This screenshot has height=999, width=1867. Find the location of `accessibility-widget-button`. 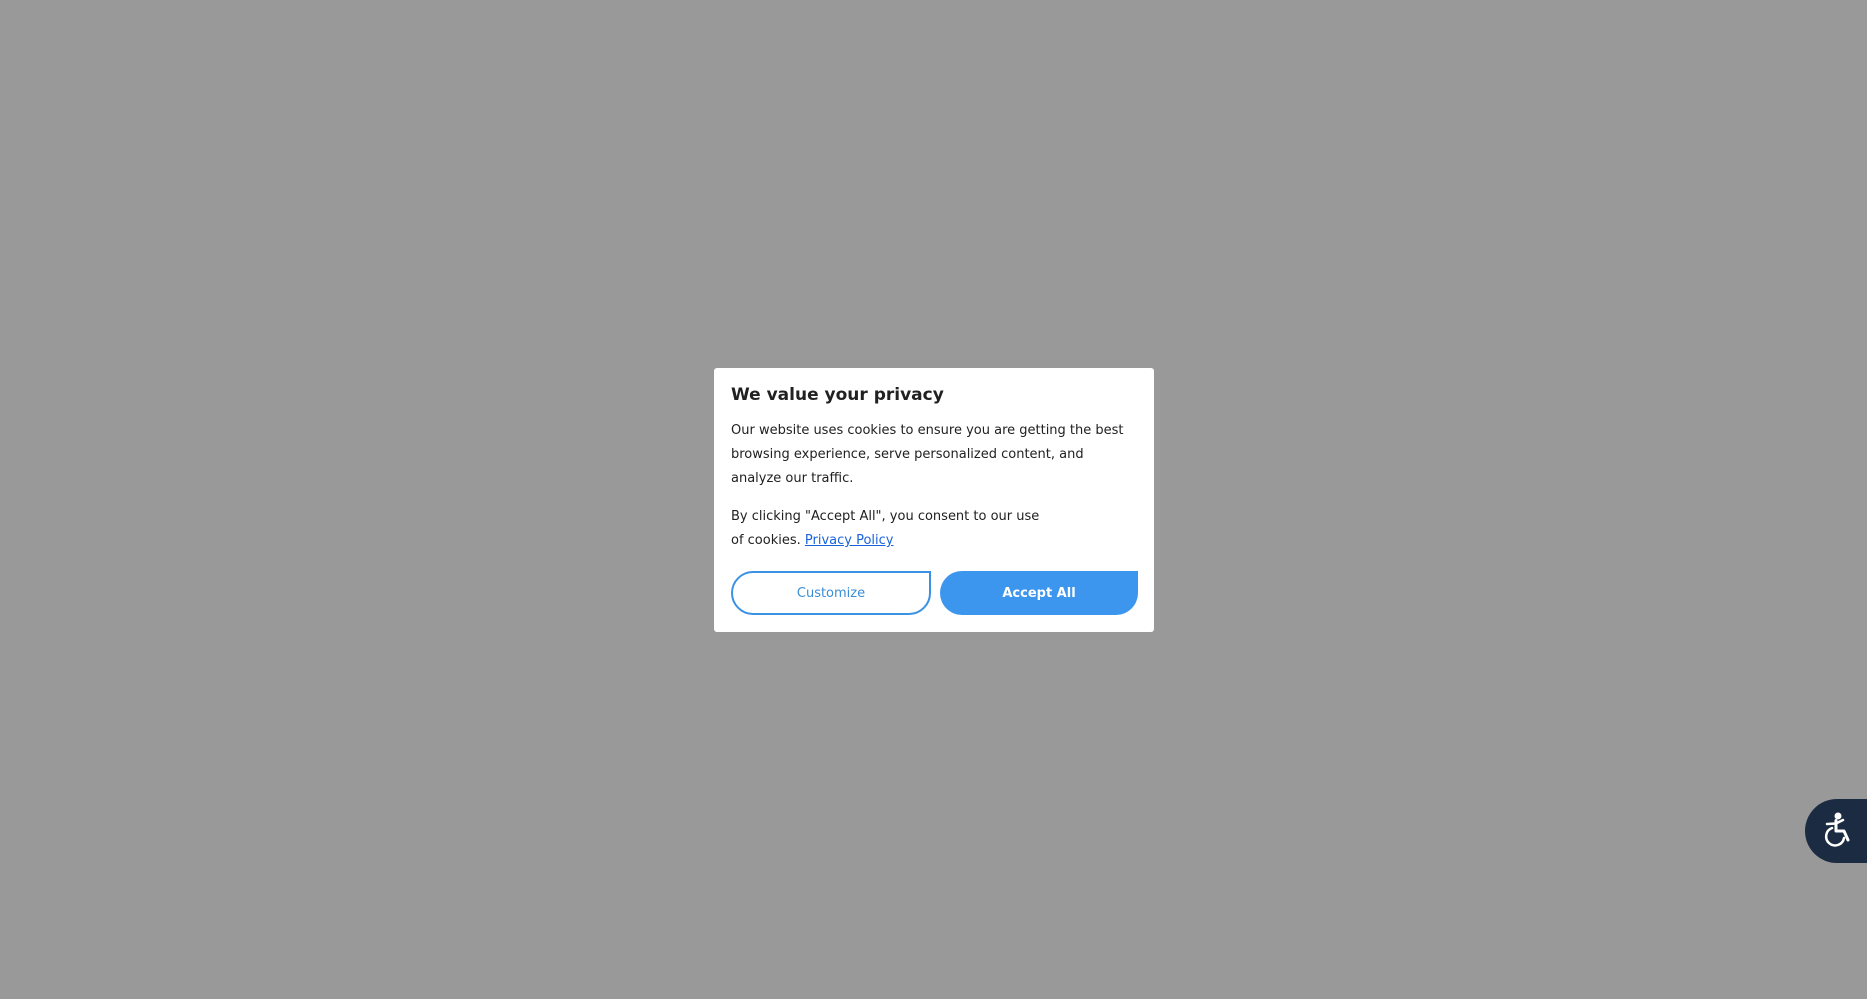

accessibility-widget-button is located at coordinates (1836, 831).